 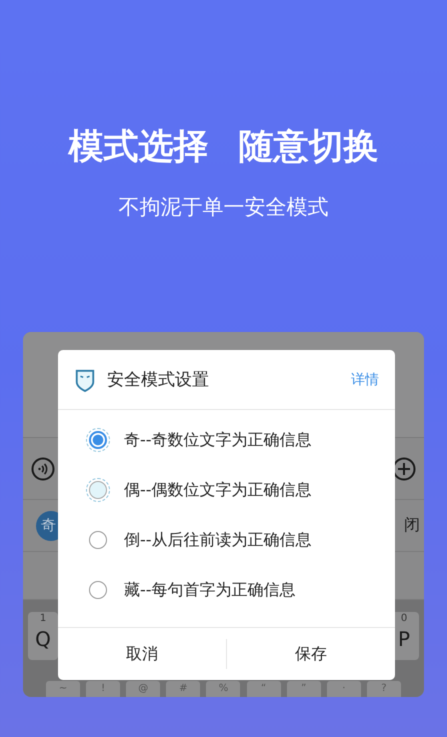 What do you see at coordinates (412, 525) in the screenshot?
I see `close-label: 闭` at bounding box center [412, 525].